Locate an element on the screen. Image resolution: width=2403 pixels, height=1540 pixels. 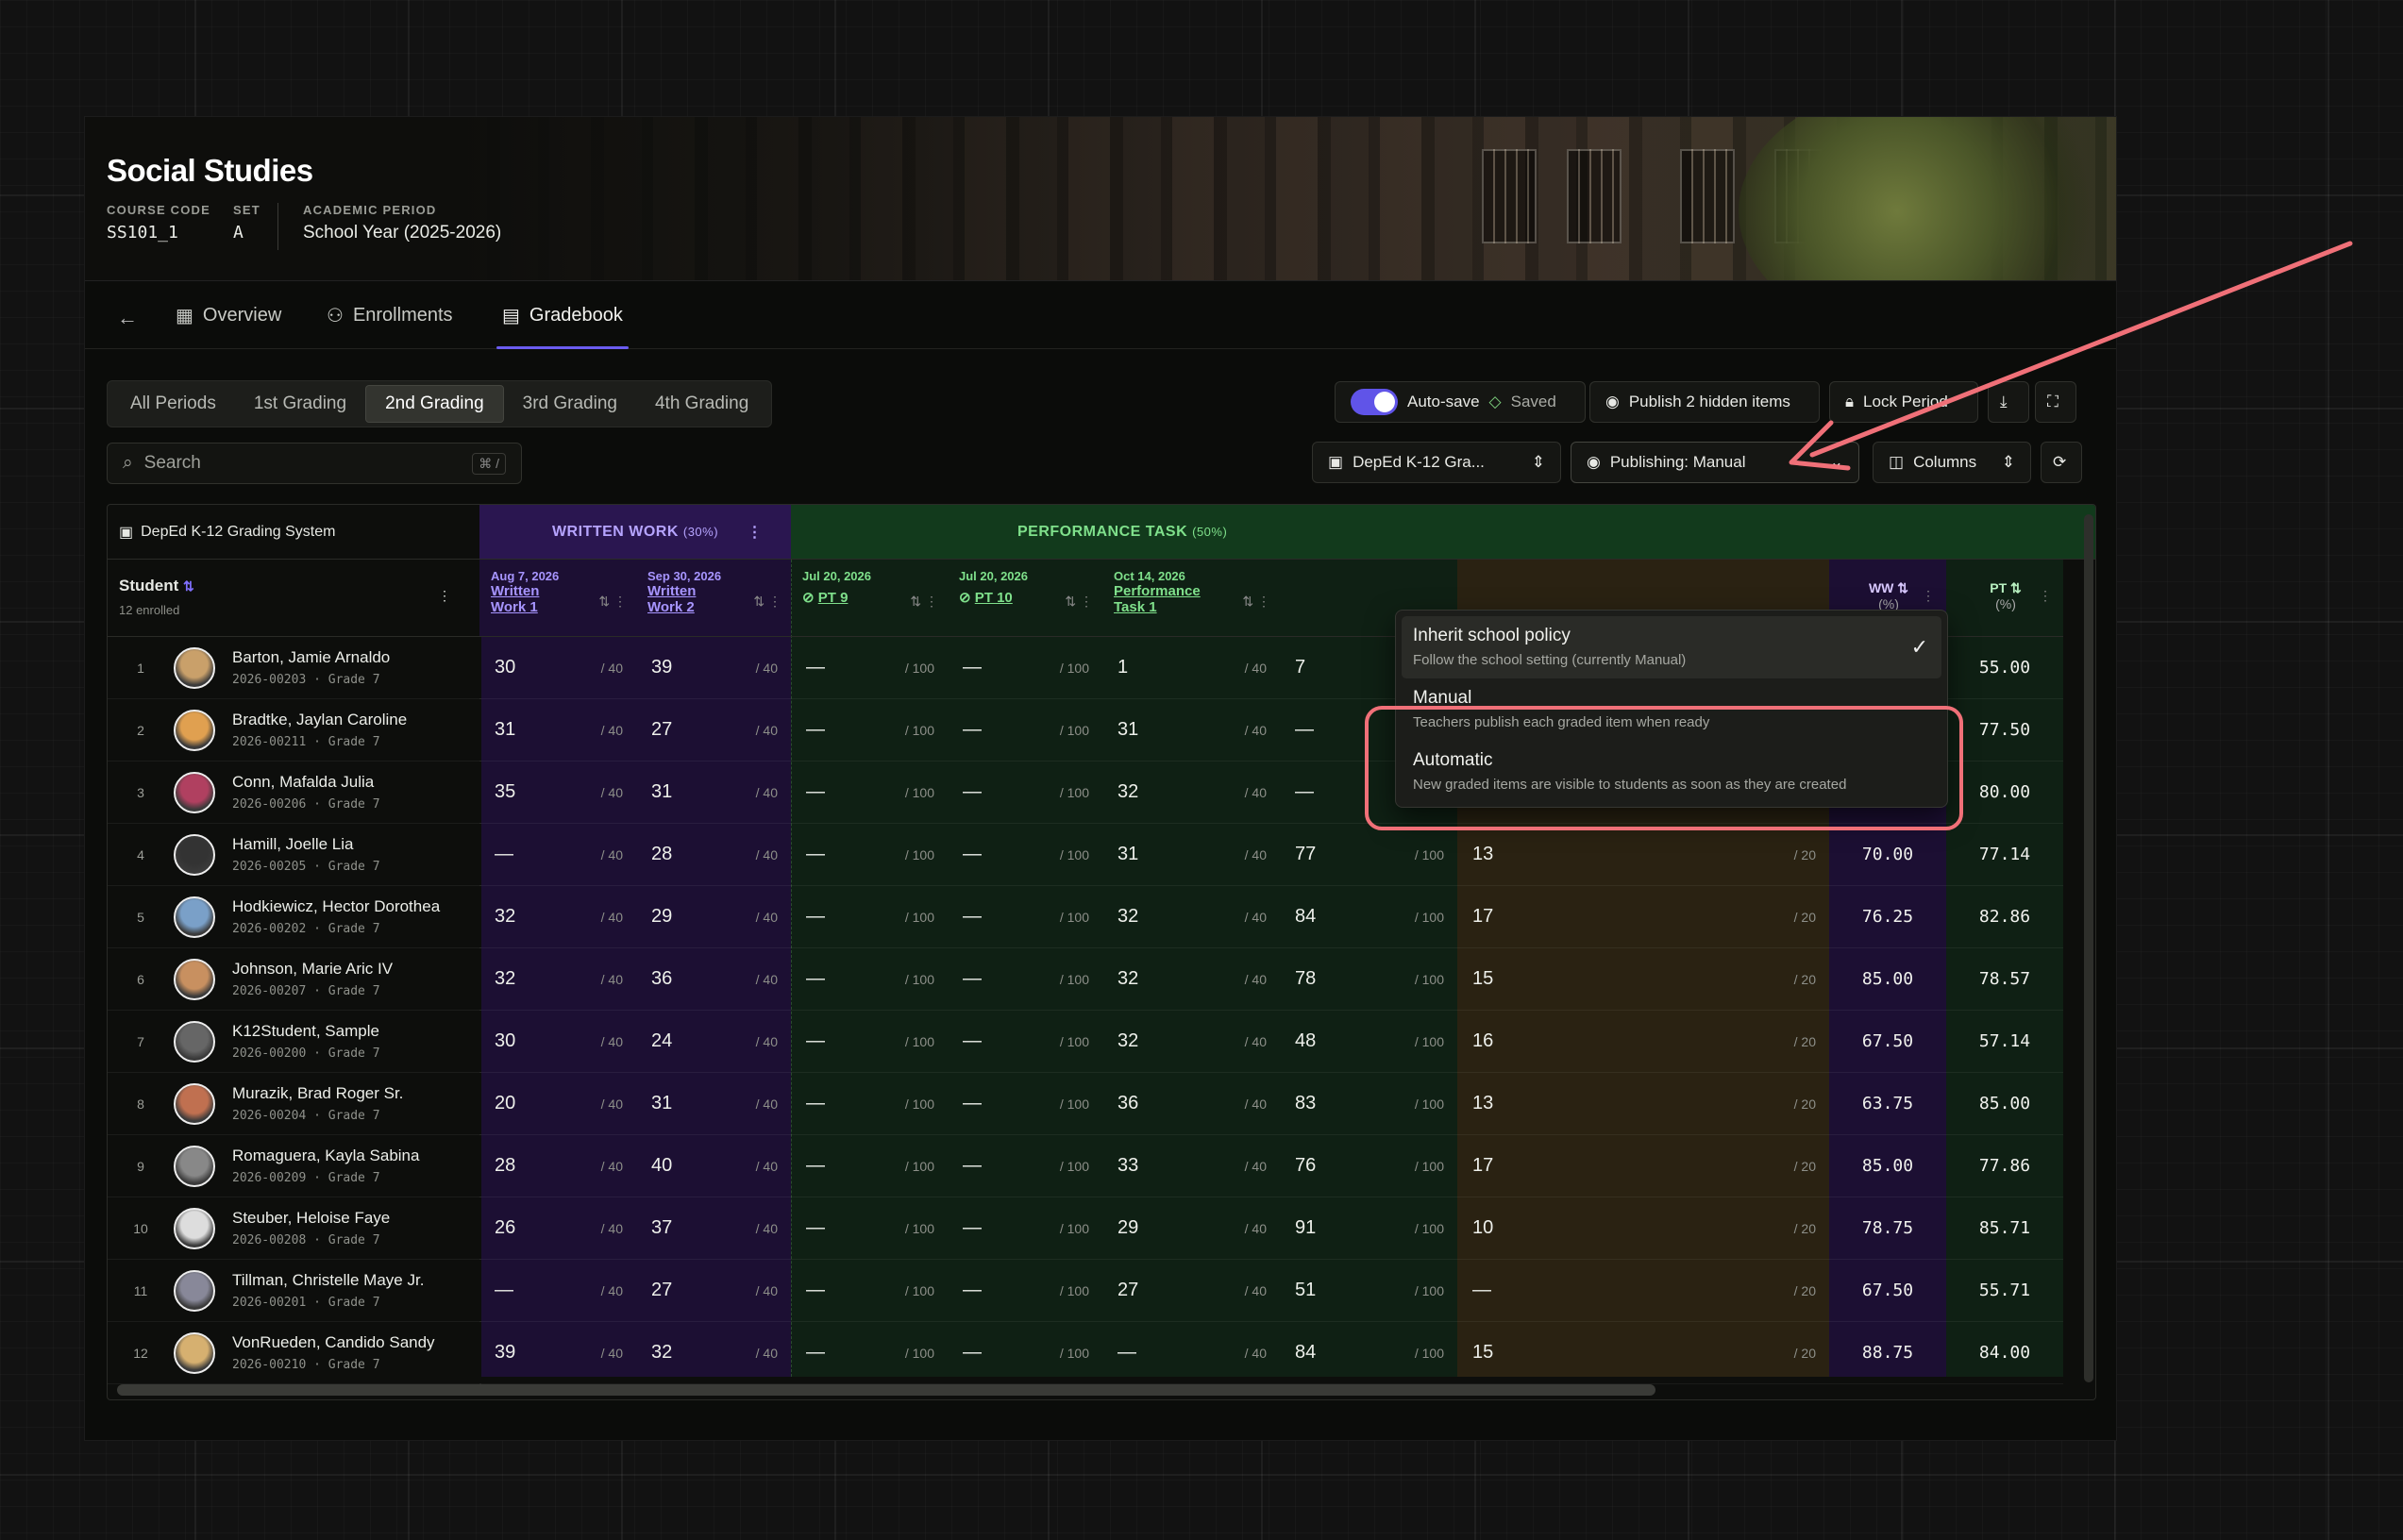
arrow-annotation is located at coordinates (2071, 356).